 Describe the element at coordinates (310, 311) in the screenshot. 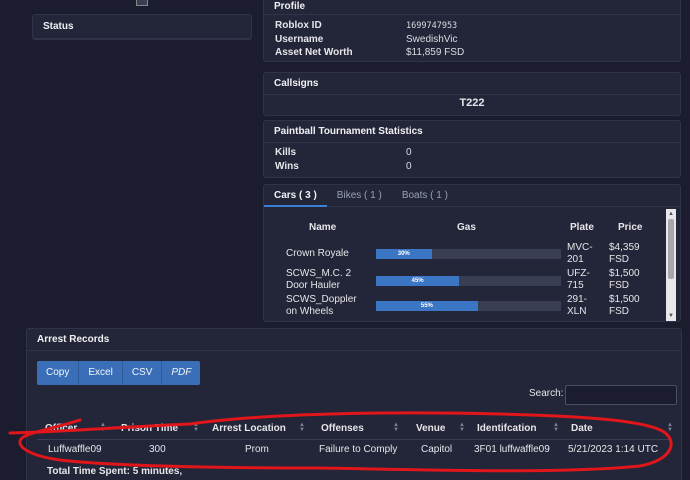

I see `car-name-line2: on Wheels` at that location.